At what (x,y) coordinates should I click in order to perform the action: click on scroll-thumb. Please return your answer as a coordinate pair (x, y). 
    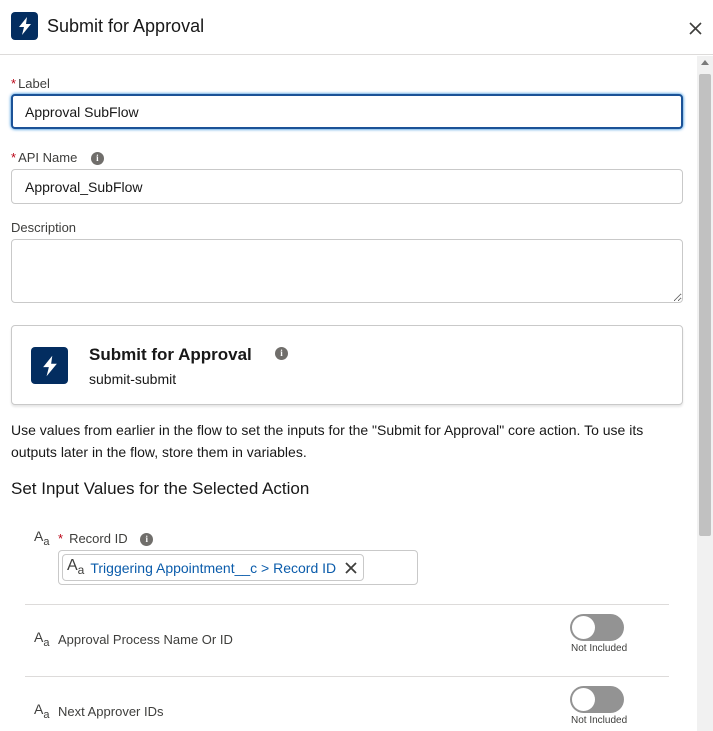
    Looking at the image, I should click on (705, 305).